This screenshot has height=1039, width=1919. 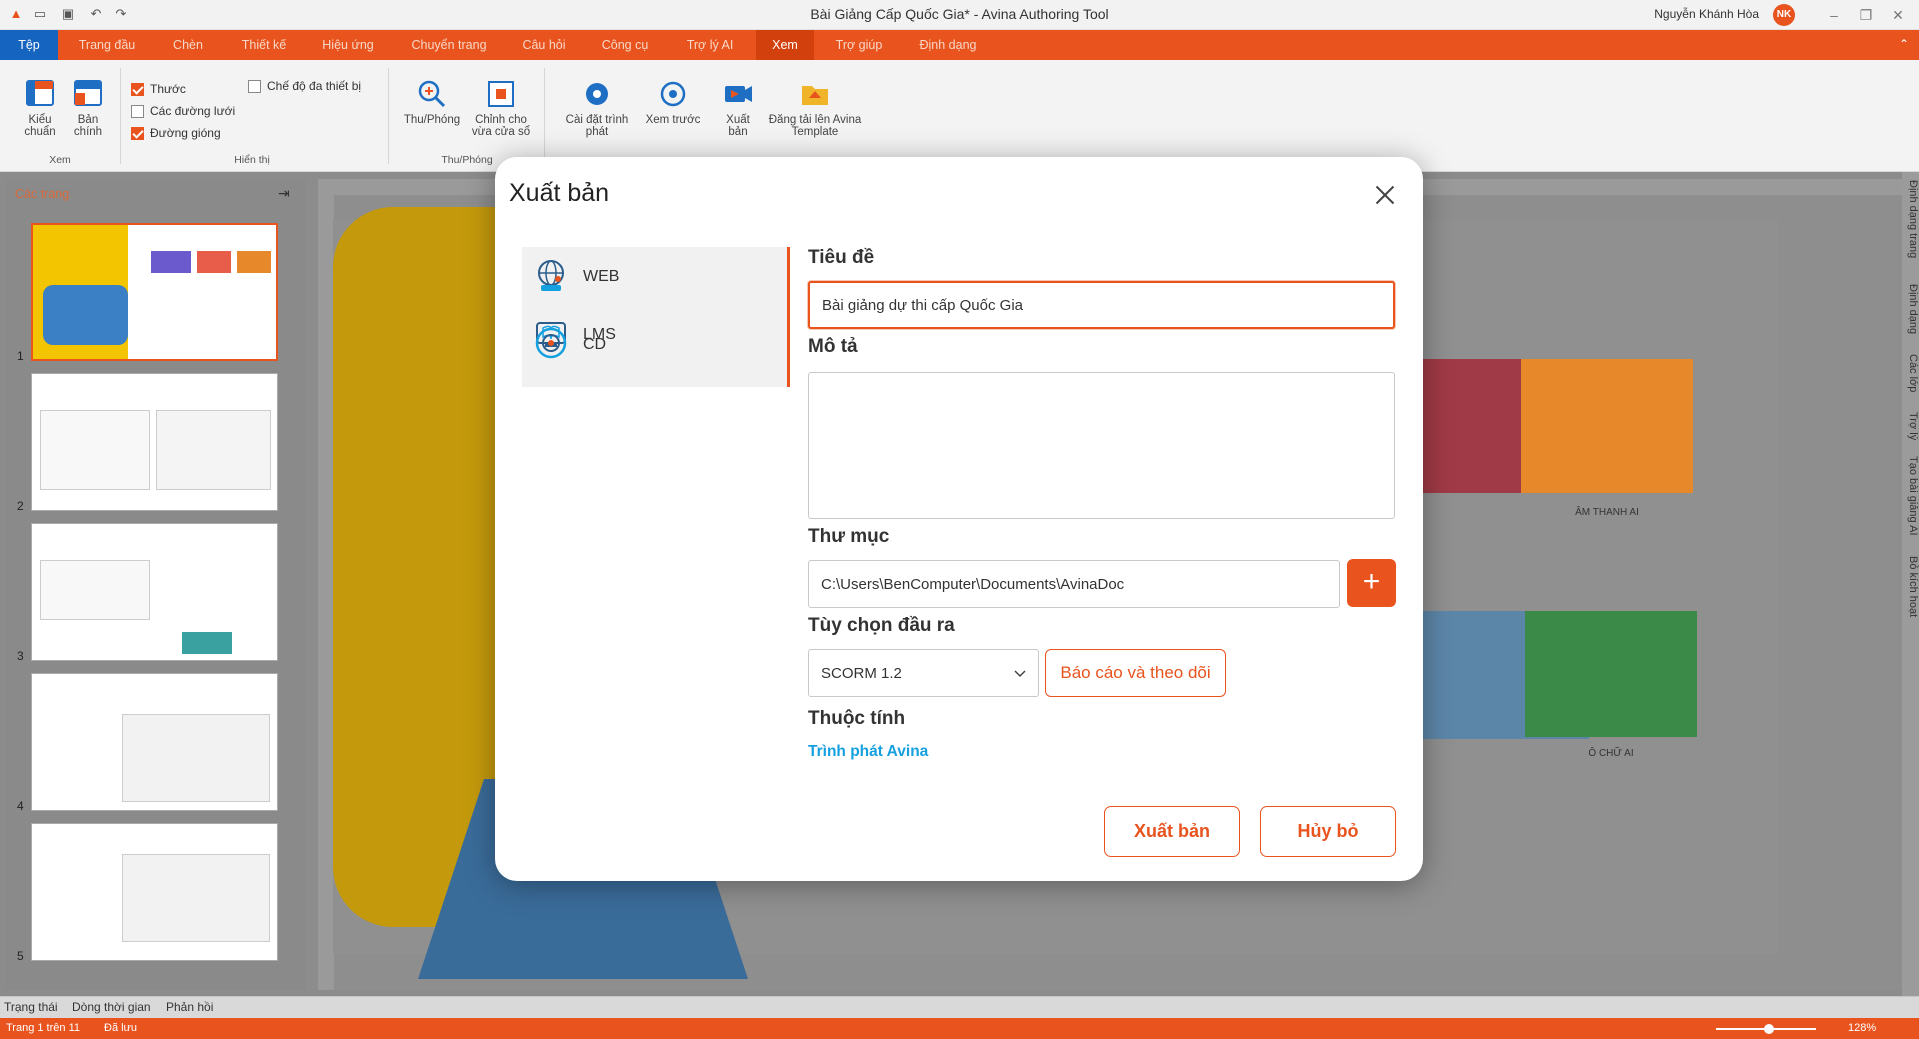 I want to click on side-tab-ai-lecture: Tạo bài giảng AI, so click(x=1910, y=496).